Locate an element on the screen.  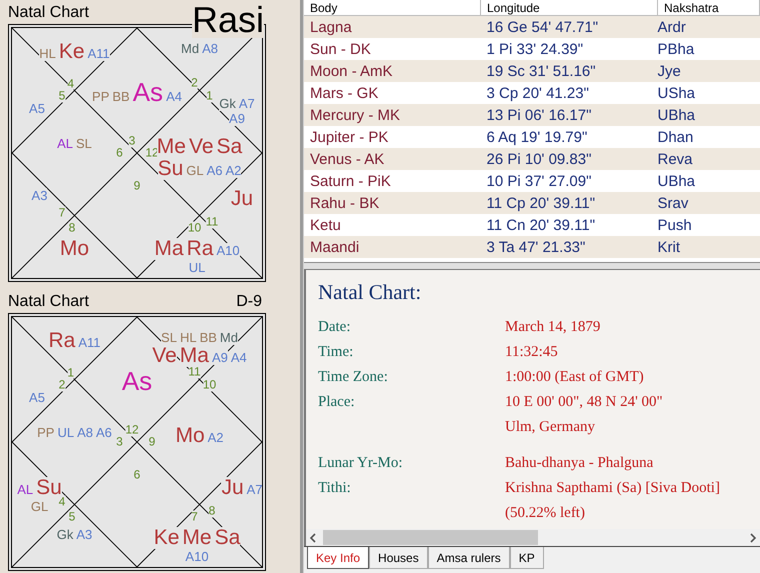
scroll-left-icon is located at coordinates (313, 537).